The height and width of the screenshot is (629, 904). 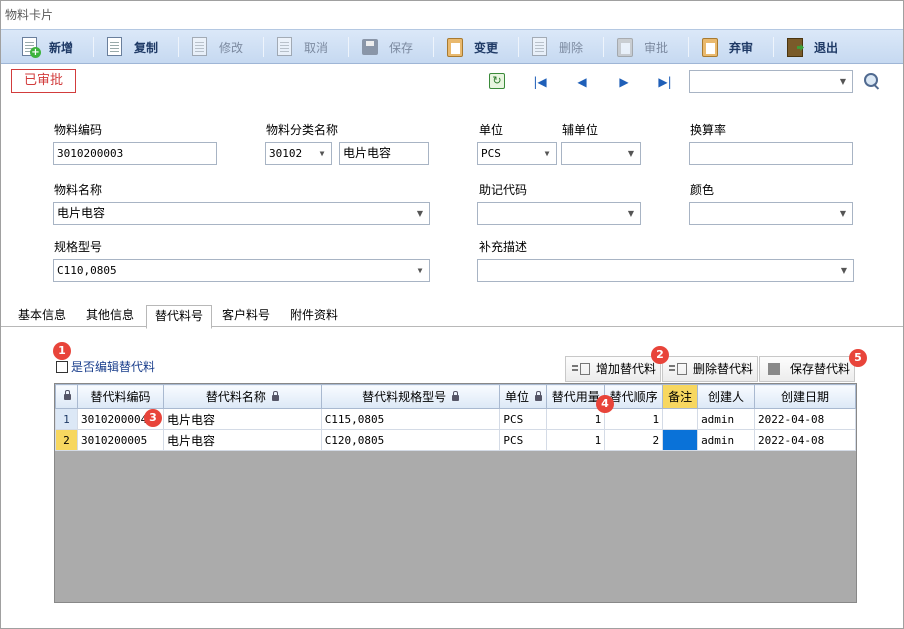 I want to click on copy-button-label: 复制, so click(x=146, y=47).